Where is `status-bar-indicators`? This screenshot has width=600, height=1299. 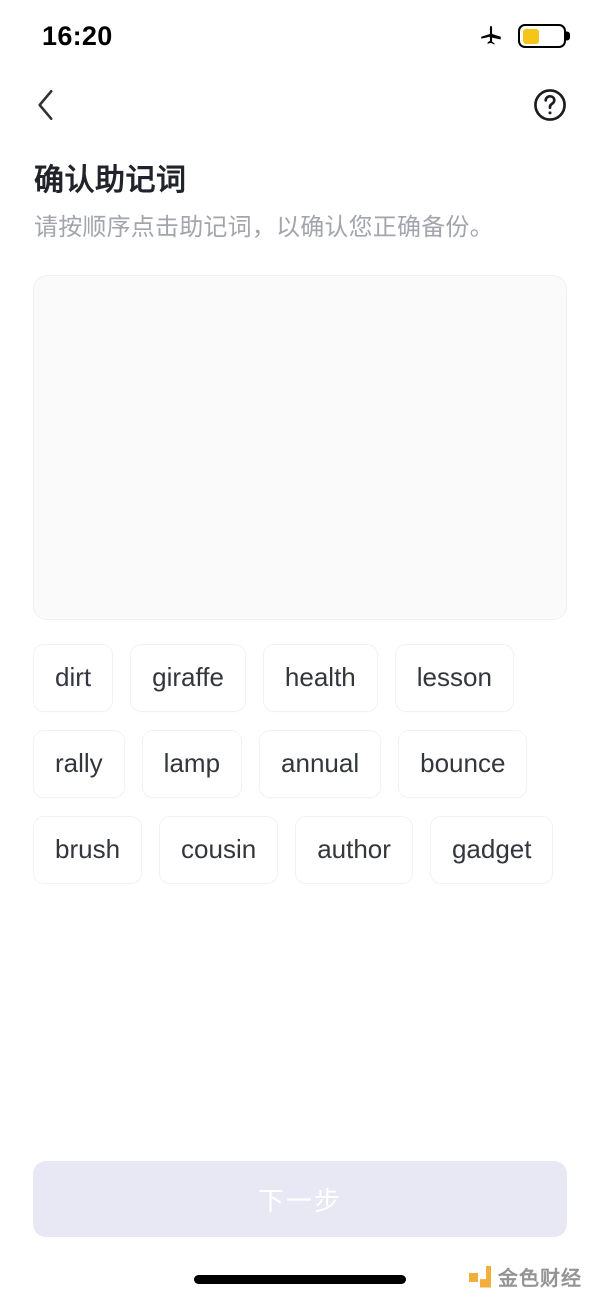 status-bar-indicators is located at coordinates (522, 36).